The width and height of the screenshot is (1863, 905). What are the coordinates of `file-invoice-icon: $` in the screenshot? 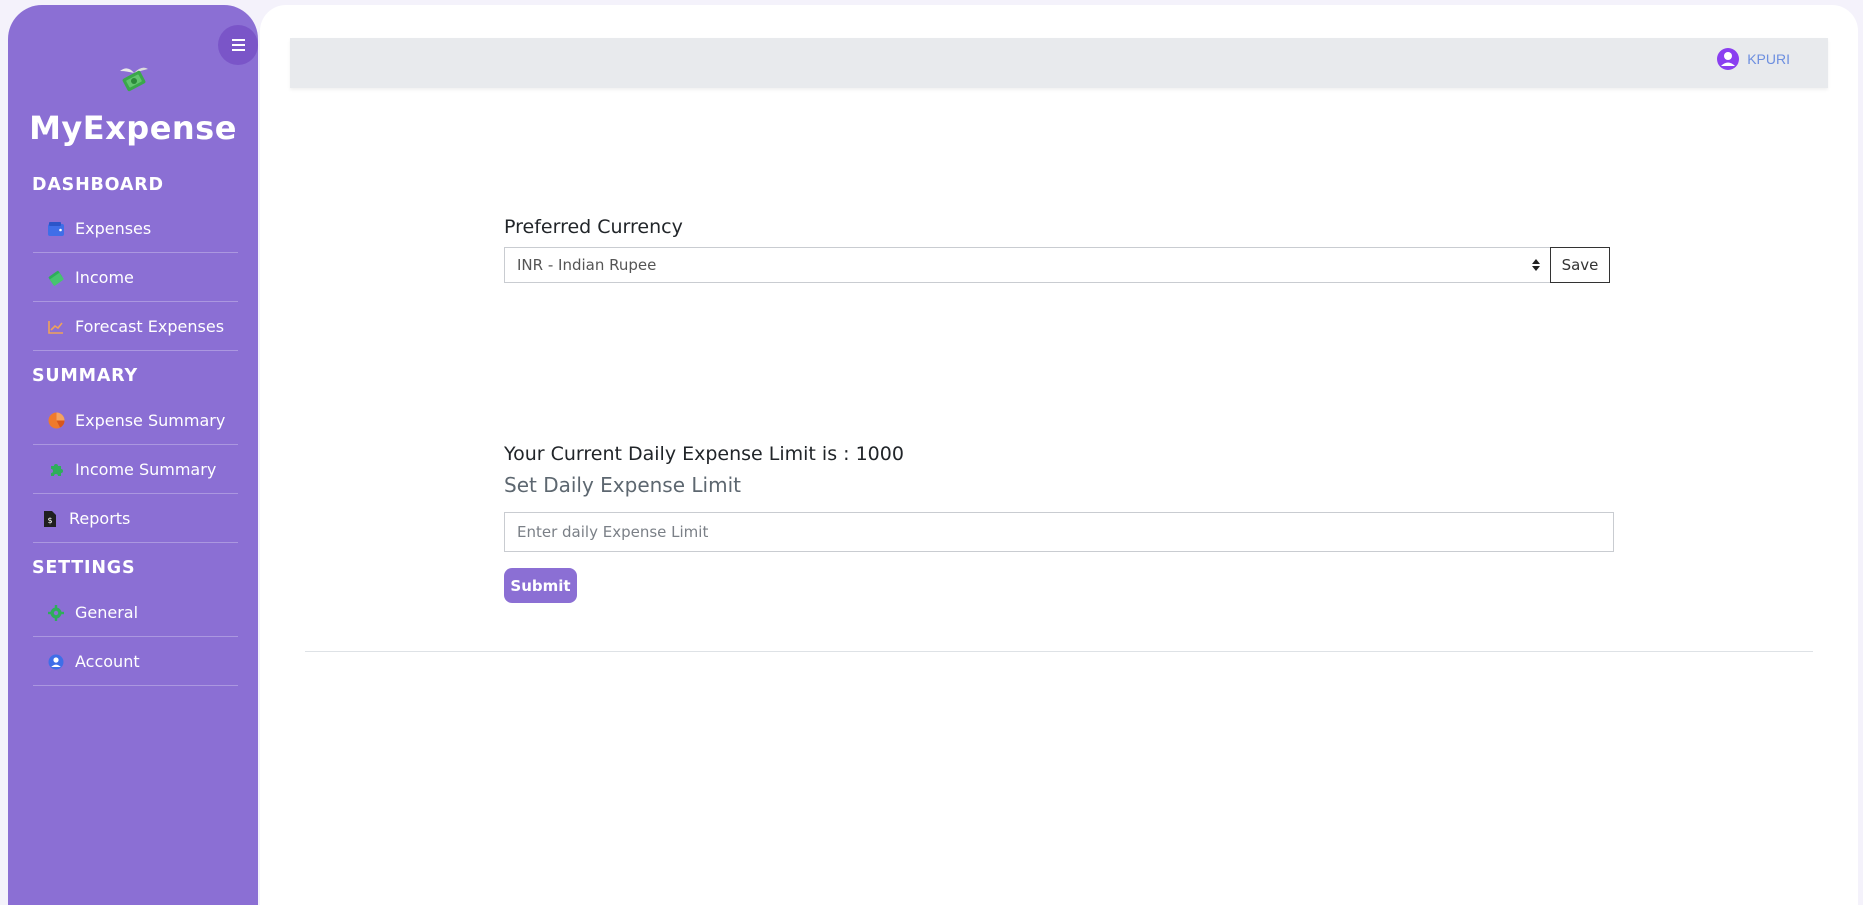 It's located at (50, 519).